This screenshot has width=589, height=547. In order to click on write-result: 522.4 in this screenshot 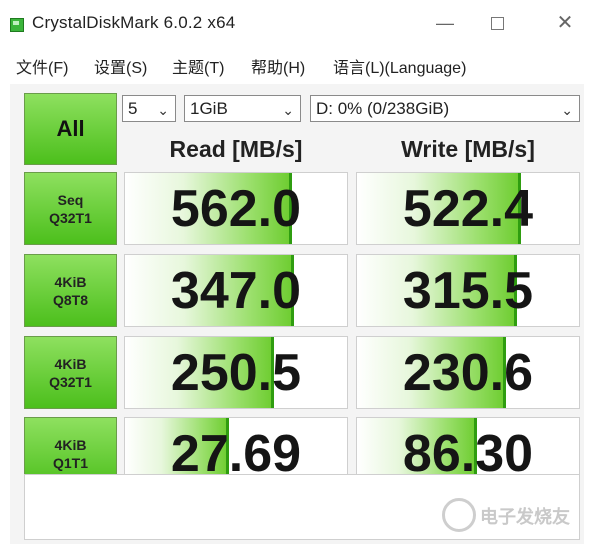, I will do `click(468, 208)`.